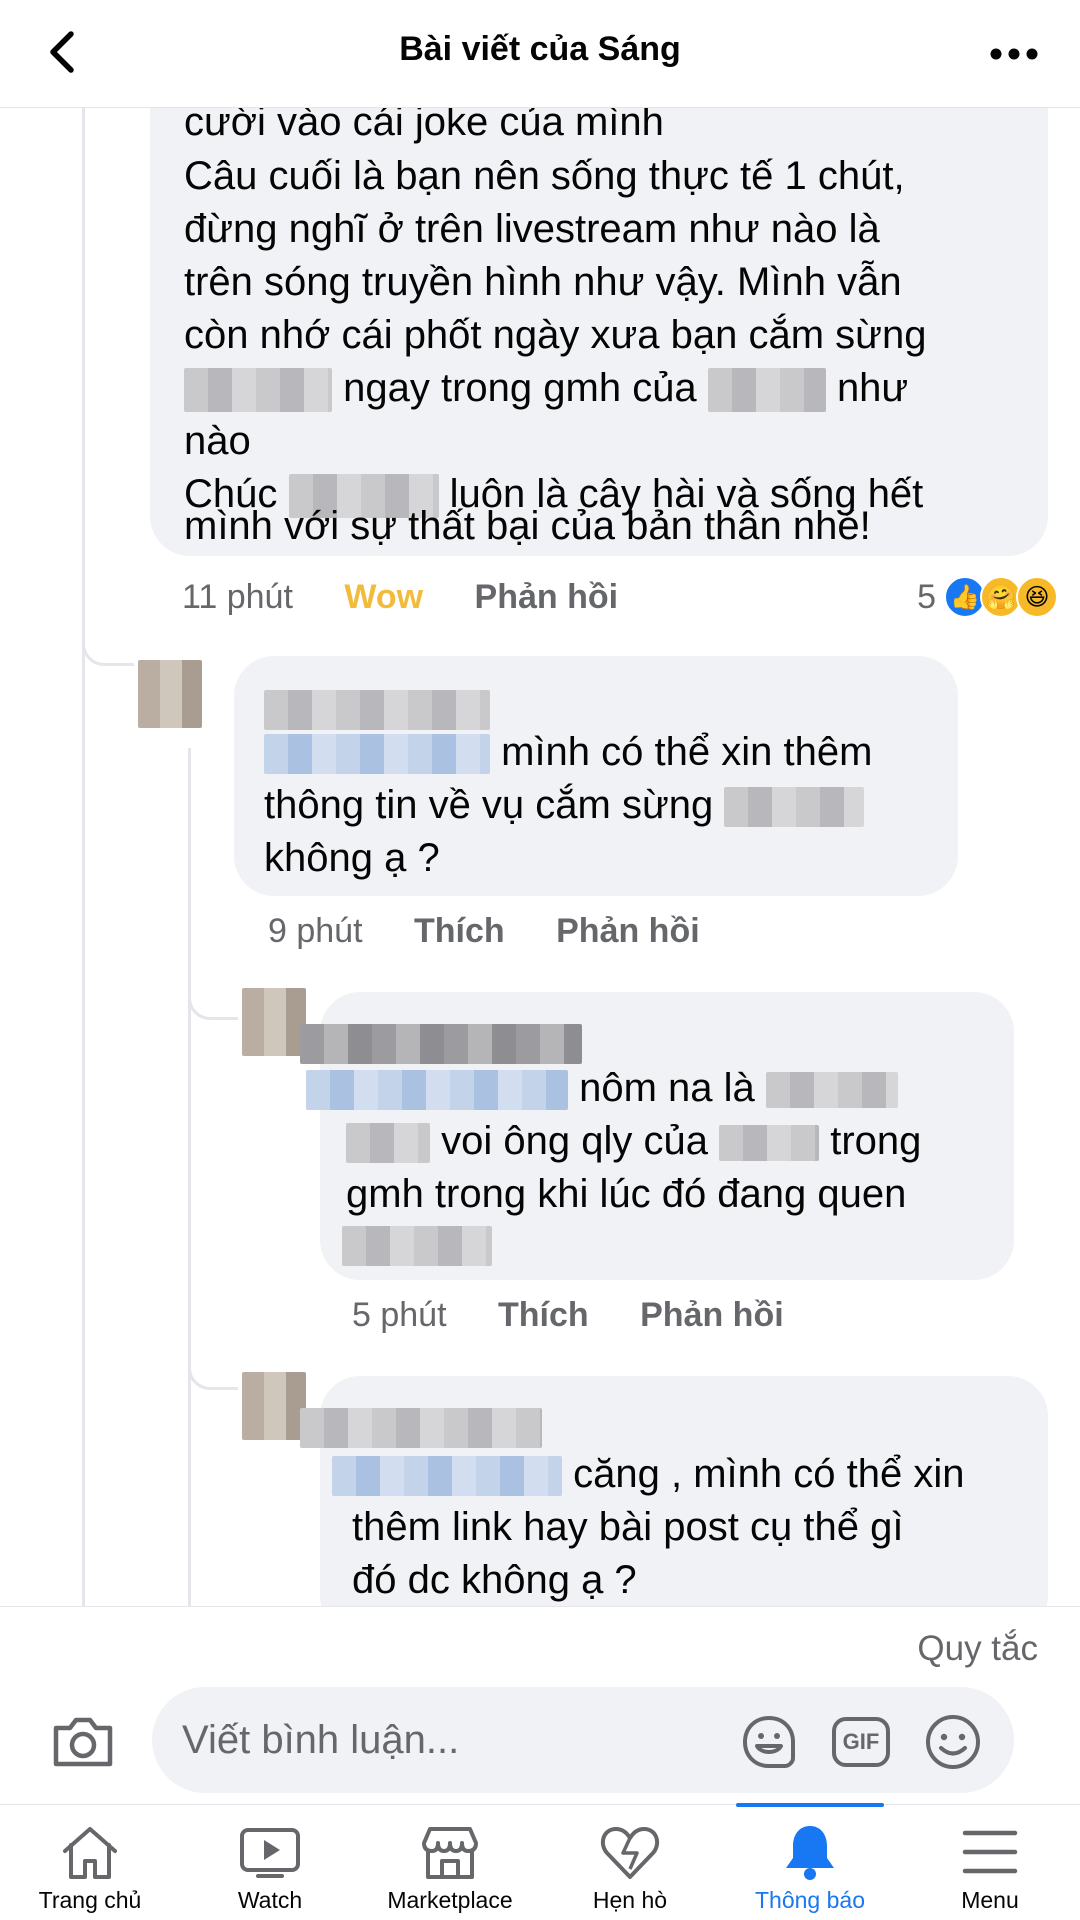 The height and width of the screenshot is (1920, 1080). What do you see at coordinates (90, 1852) in the screenshot?
I see `home-icon` at bounding box center [90, 1852].